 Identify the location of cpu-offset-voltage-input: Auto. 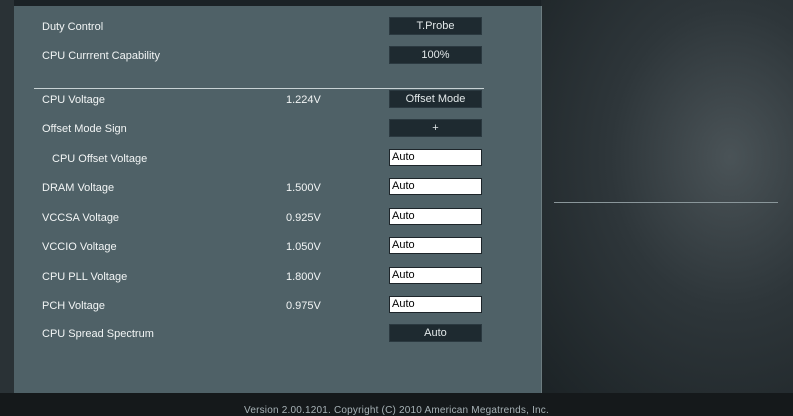
(435, 157).